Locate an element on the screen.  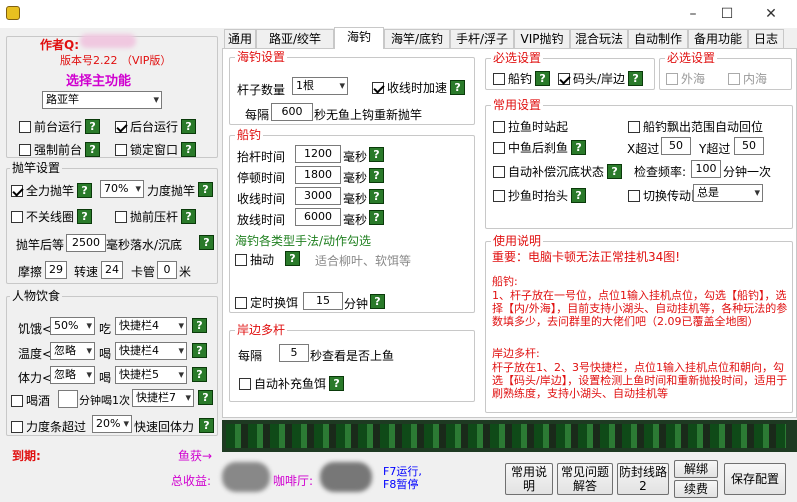
auto-fix-option: 自动补偿沉底状态? is located at coordinates (558, 171).